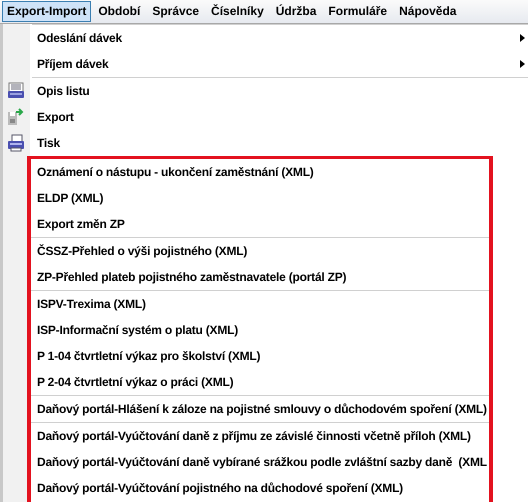 Image resolution: width=528 pixels, height=502 pixels. What do you see at coordinates (260, 488) in the screenshot?
I see `menu-item: Daňový portál-Vyúčtování pojistného na důchodové spoření (XML)` at bounding box center [260, 488].